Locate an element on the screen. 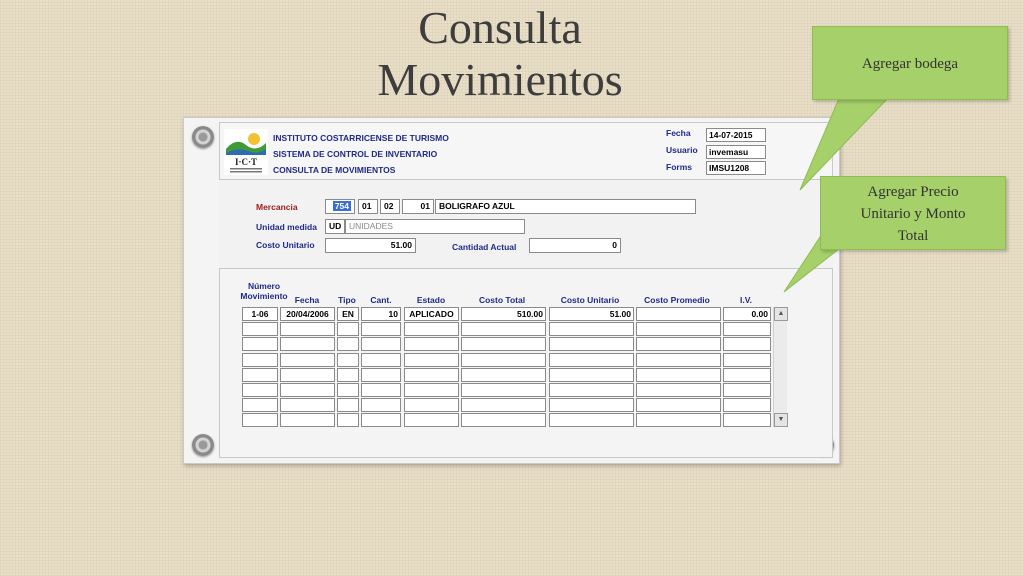 The width and height of the screenshot is (1024, 576). col-header-cant: Cant. is located at coordinates (381, 300).